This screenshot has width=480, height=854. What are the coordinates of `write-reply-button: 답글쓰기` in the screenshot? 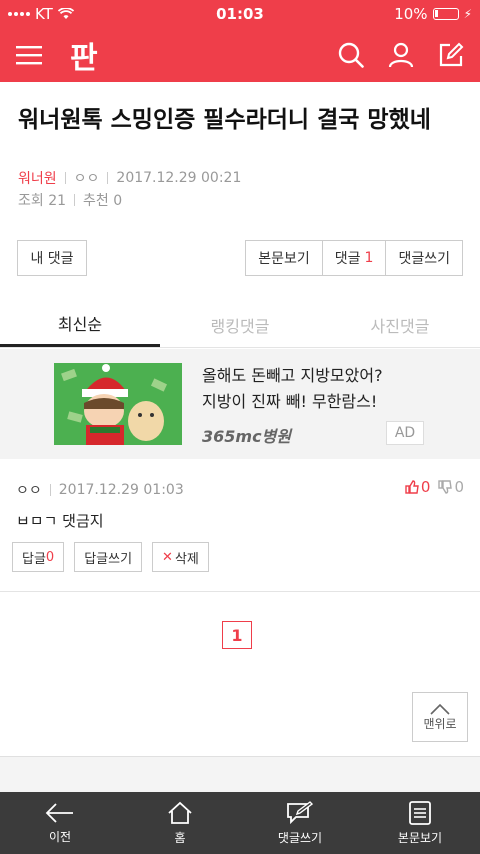 It's located at (108, 557).